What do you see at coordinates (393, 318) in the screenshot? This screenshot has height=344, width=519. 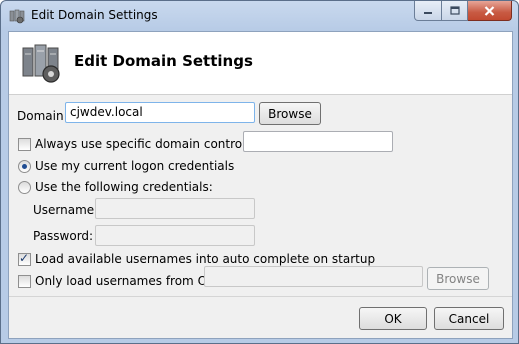 I see `ok-button: OK` at bounding box center [393, 318].